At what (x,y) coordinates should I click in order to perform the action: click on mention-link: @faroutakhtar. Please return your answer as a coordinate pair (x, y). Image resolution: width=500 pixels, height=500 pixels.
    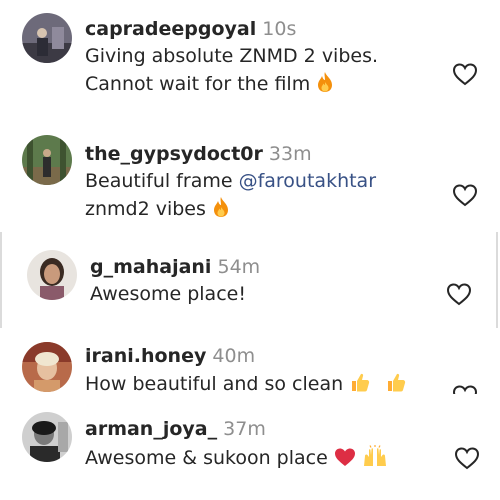
    Looking at the image, I should click on (307, 181).